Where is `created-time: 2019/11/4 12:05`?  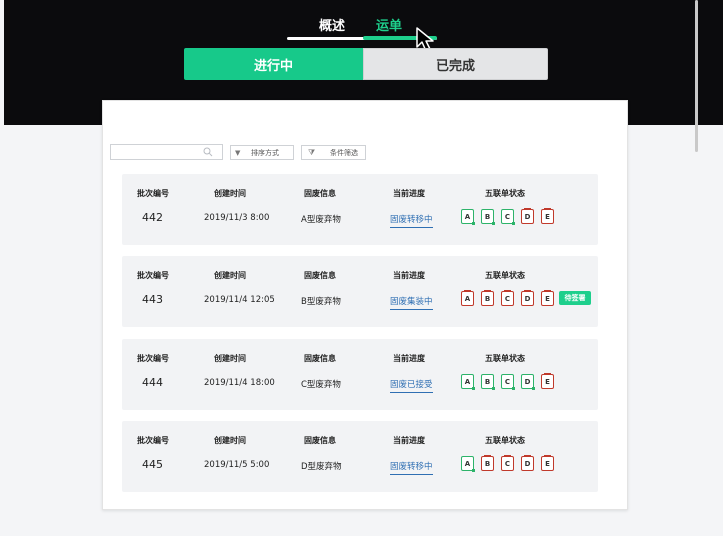 created-time: 2019/11/4 12:05 is located at coordinates (239, 300).